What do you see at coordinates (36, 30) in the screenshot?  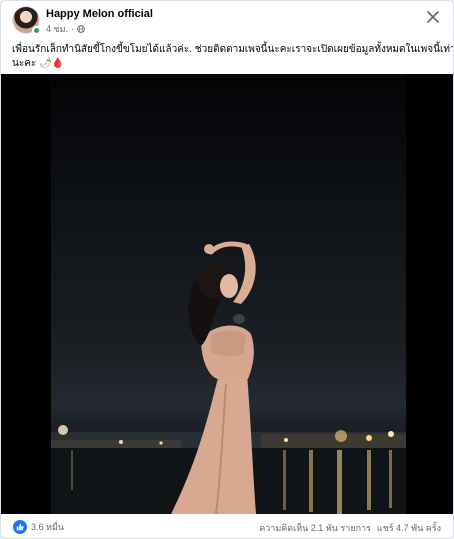 I see `online-status-dot` at bounding box center [36, 30].